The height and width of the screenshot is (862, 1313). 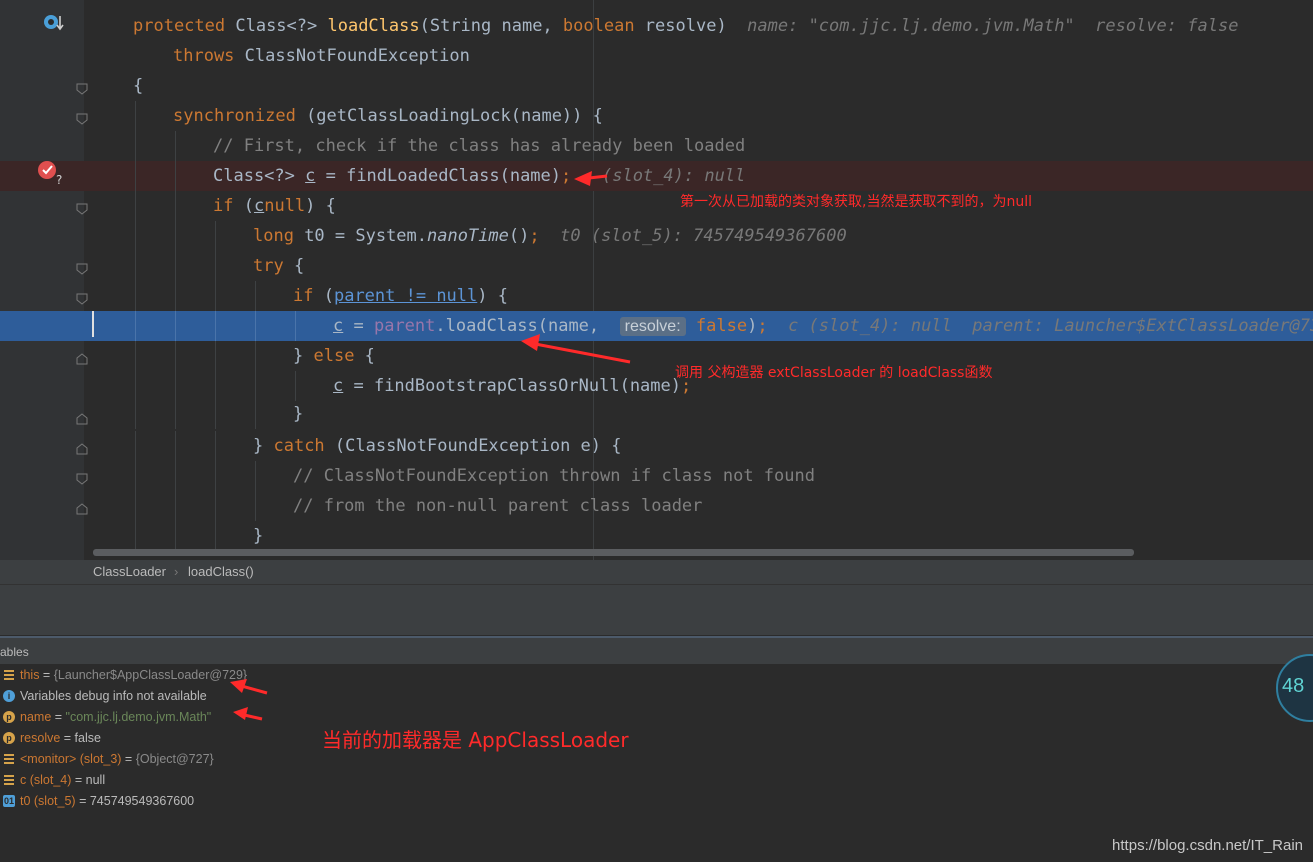 I want to click on breadcrumb-item: ClassLoader, so click(x=129, y=572).